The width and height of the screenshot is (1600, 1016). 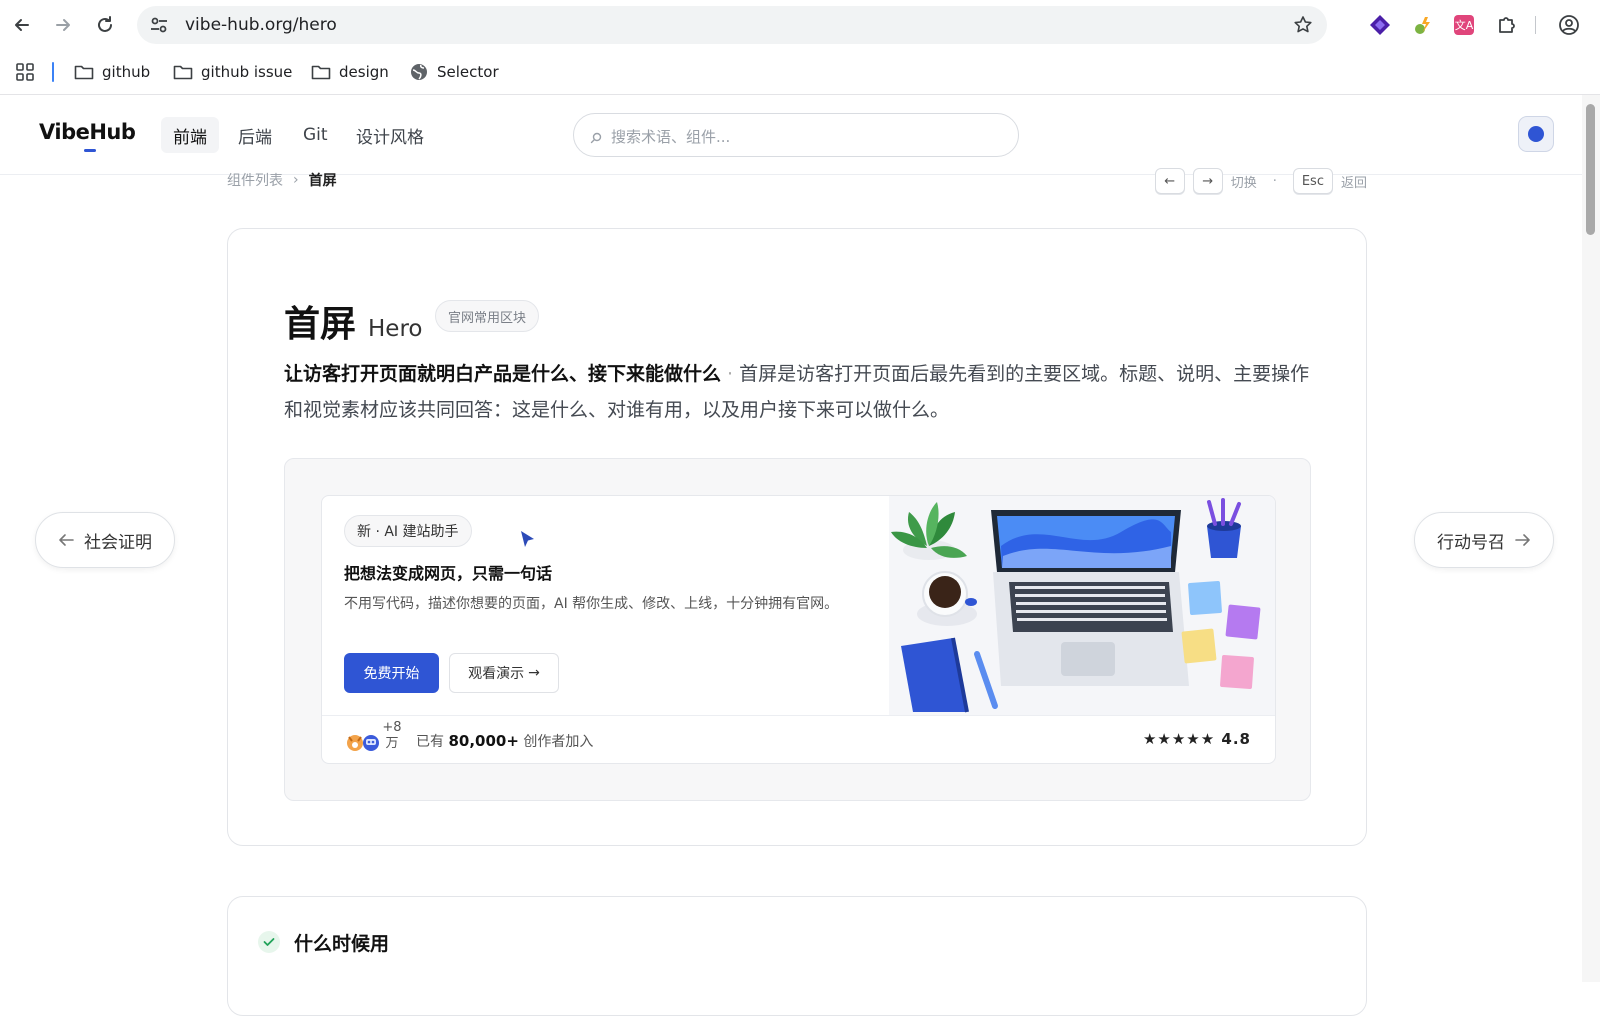 I want to click on watch-demo-label: 观看演示, so click(x=496, y=674).